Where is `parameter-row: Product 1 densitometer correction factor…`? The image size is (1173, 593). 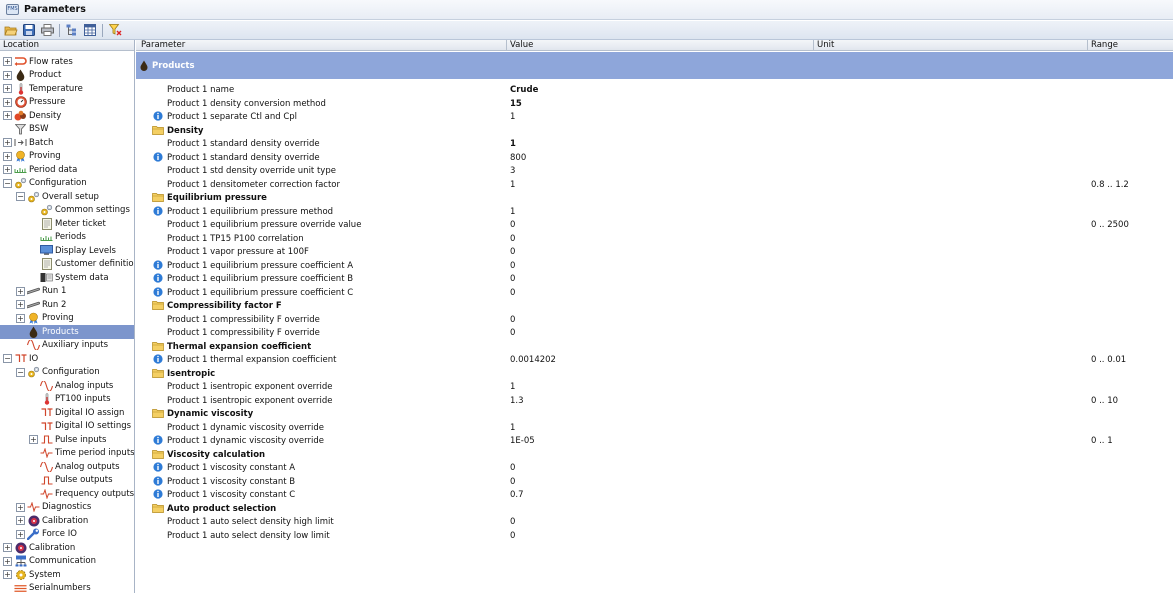
parameter-row: Product 1 densitometer correction factor… is located at coordinates (654, 186).